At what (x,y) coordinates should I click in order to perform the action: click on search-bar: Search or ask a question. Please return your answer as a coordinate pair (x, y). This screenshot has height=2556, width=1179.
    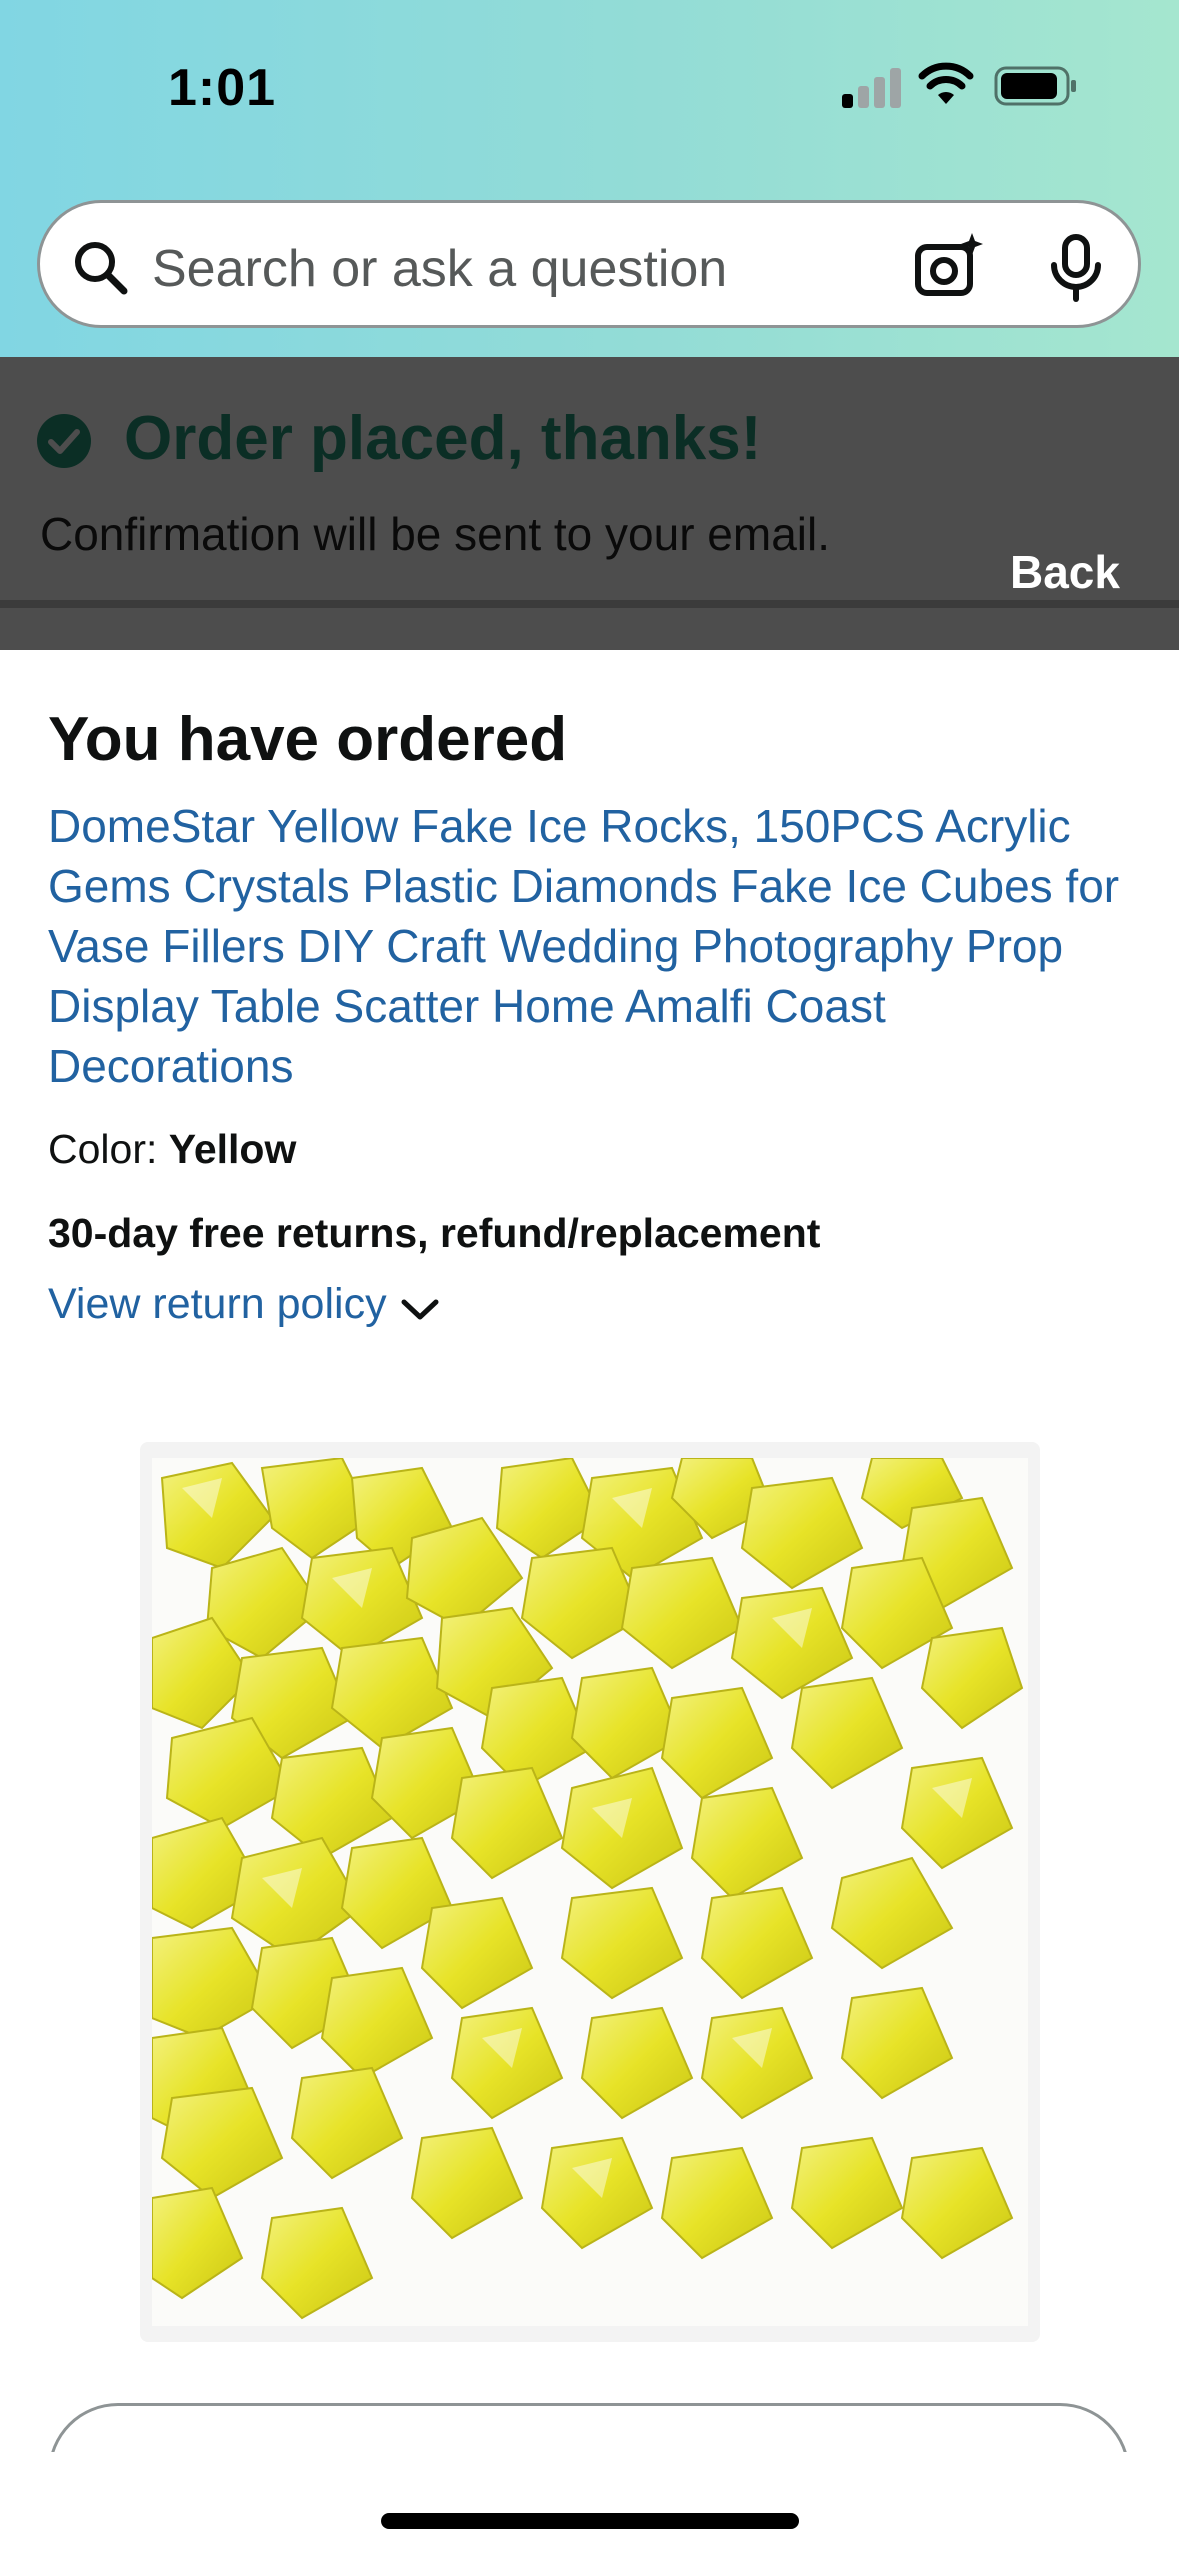
    Looking at the image, I should click on (589, 264).